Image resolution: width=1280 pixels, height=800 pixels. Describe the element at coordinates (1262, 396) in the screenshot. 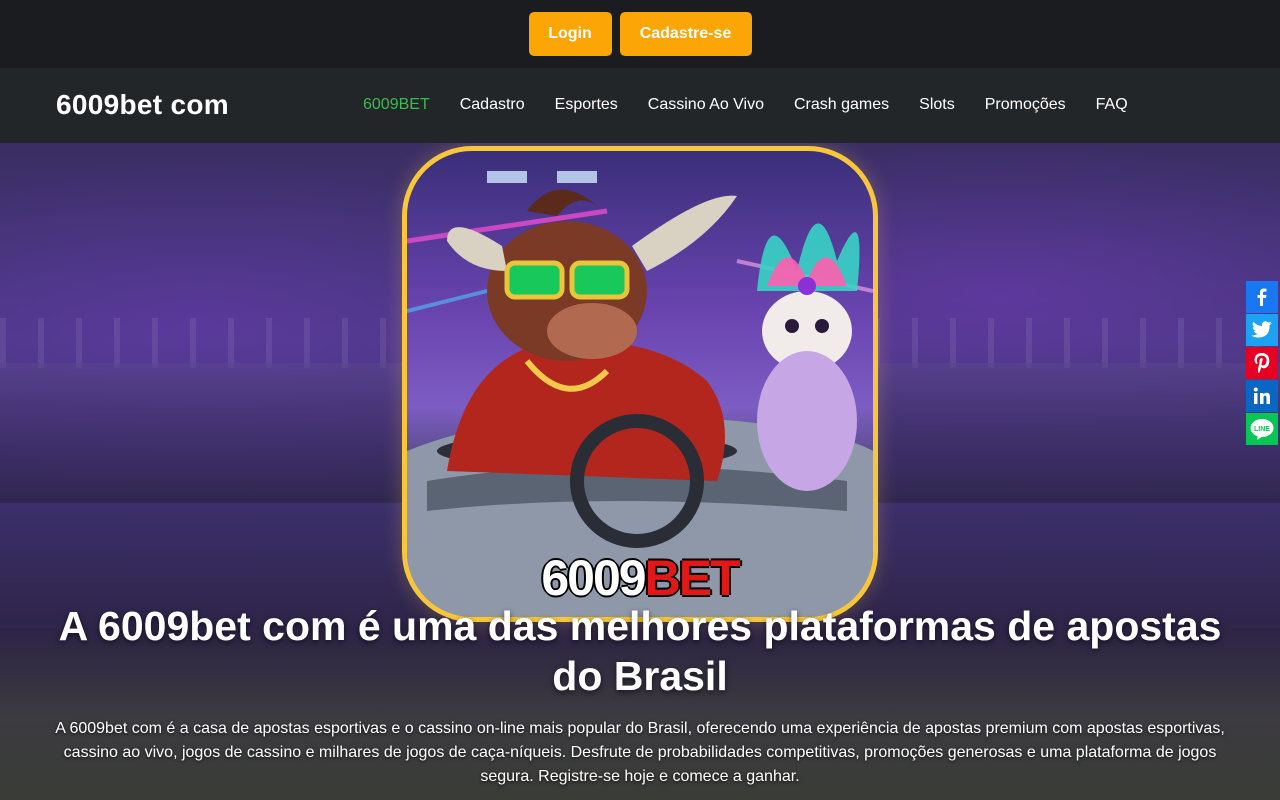

I see `linkedin-icon` at that location.